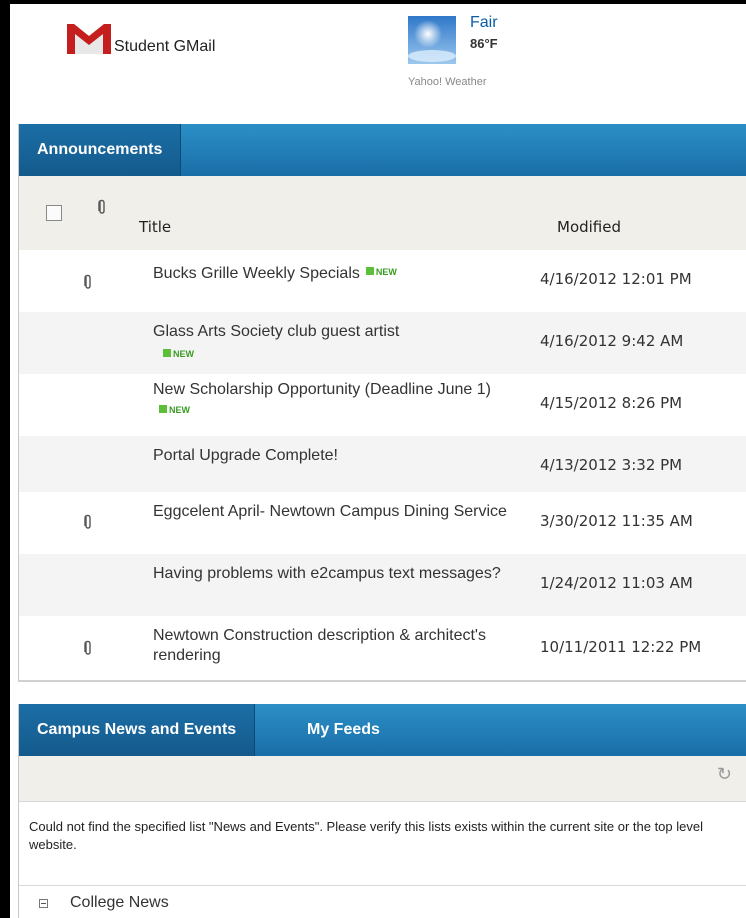 The width and height of the screenshot is (746, 918). I want to click on announcement-modified-date: 10/11/2011 12:22 PM, so click(621, 647).